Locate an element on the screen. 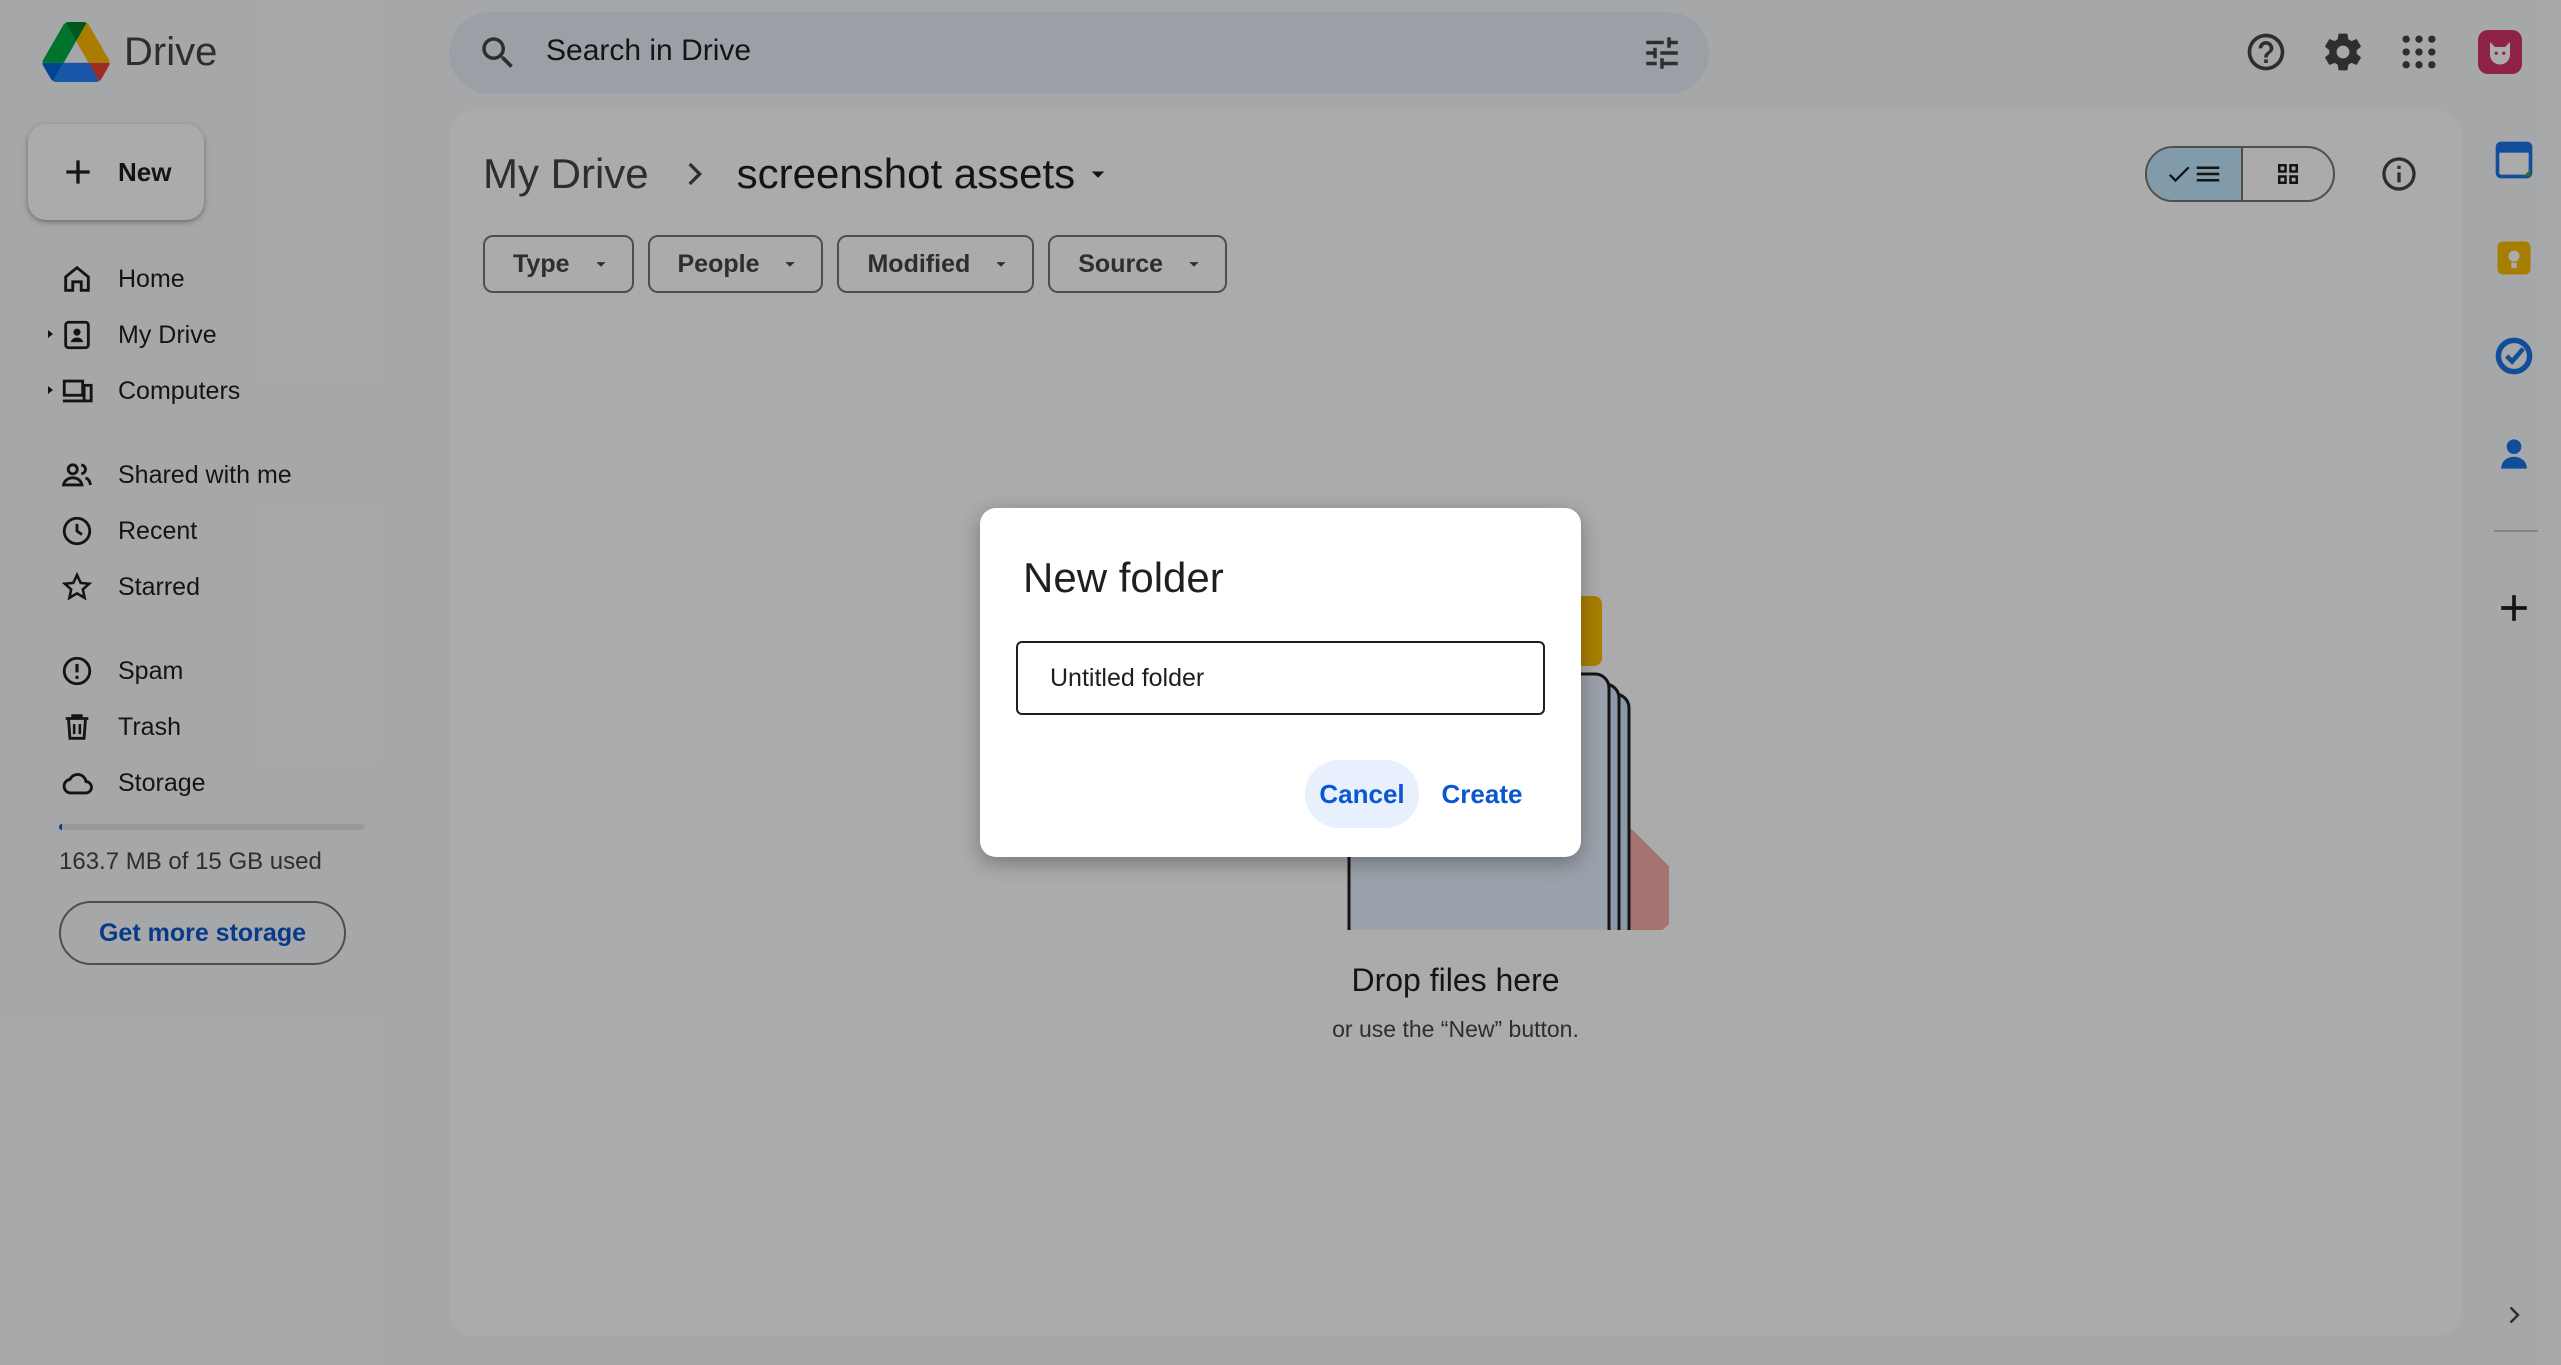  dialog-title: New folder is located at coordinates (1123, 577).